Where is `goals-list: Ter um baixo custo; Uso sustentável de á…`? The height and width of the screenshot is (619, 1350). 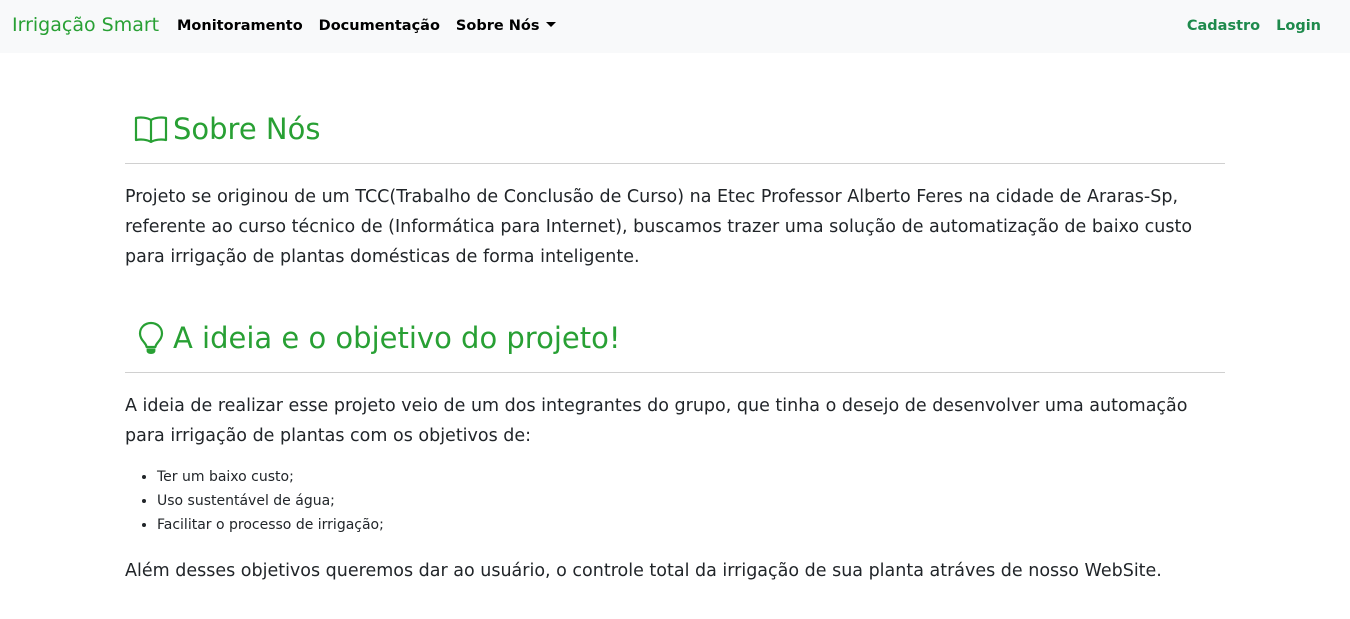 goals-list: Ter um baixo custo; Uso sustentável de á… is located at coordinates (254, 501).